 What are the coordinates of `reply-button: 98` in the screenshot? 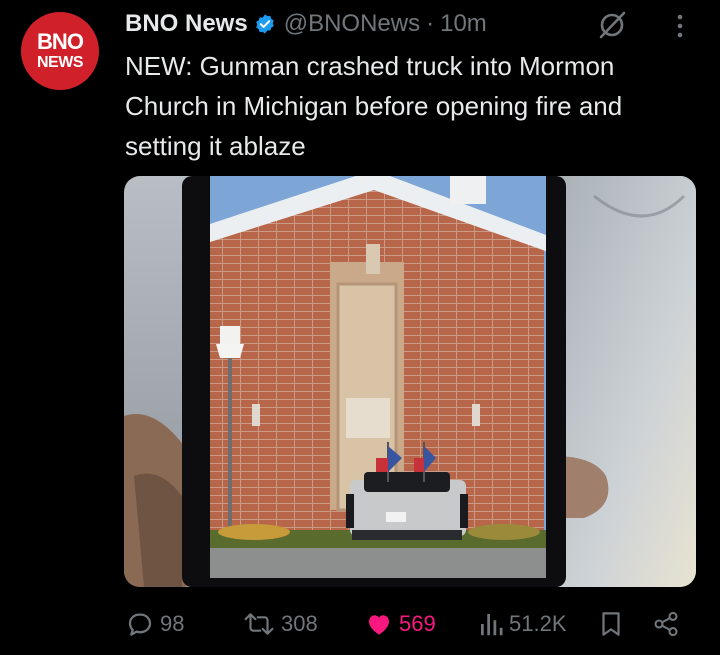 It's located at (154, 624).